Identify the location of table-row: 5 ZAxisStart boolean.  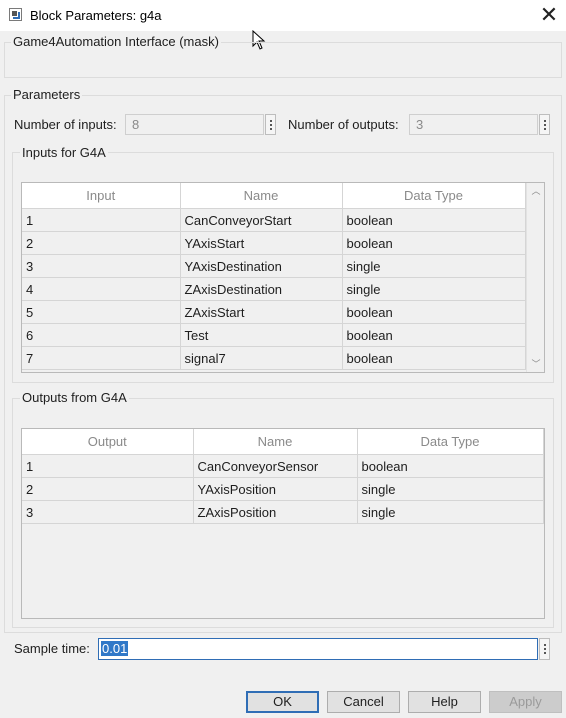
(274, 312).